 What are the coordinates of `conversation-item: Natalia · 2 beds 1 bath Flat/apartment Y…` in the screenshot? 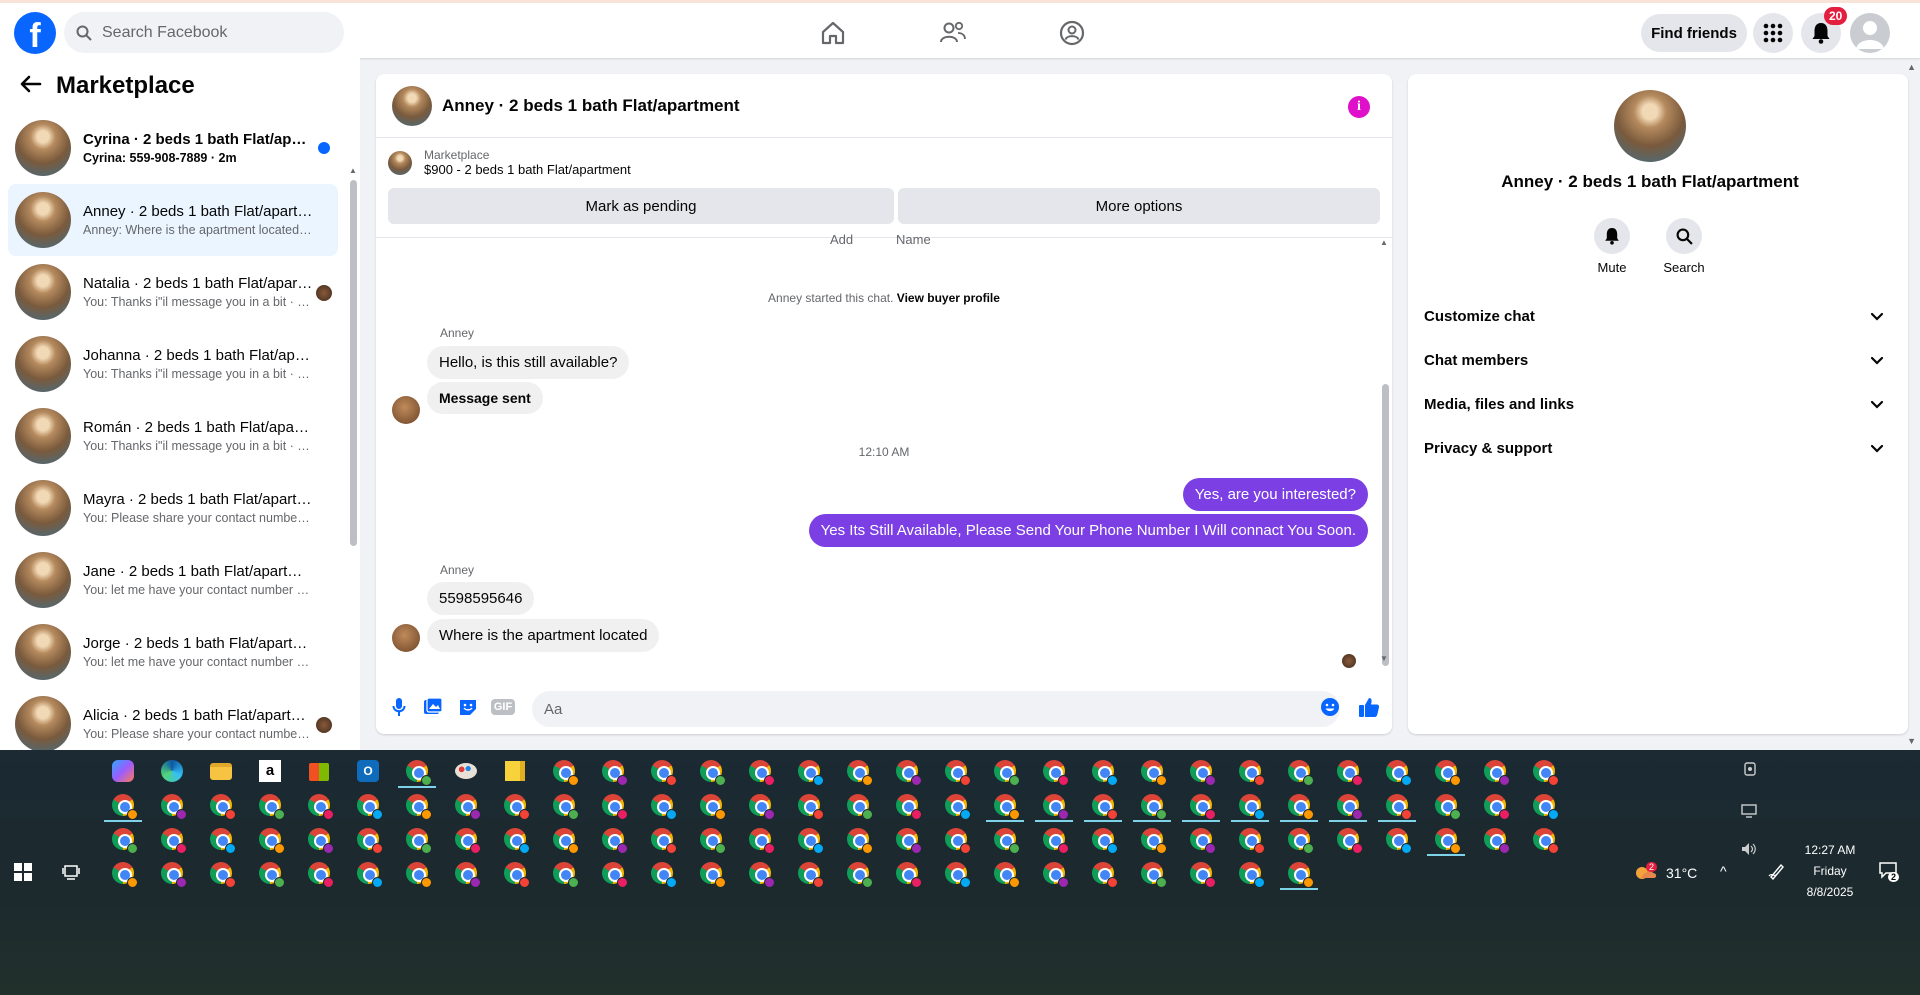 It's located at (173, 292).